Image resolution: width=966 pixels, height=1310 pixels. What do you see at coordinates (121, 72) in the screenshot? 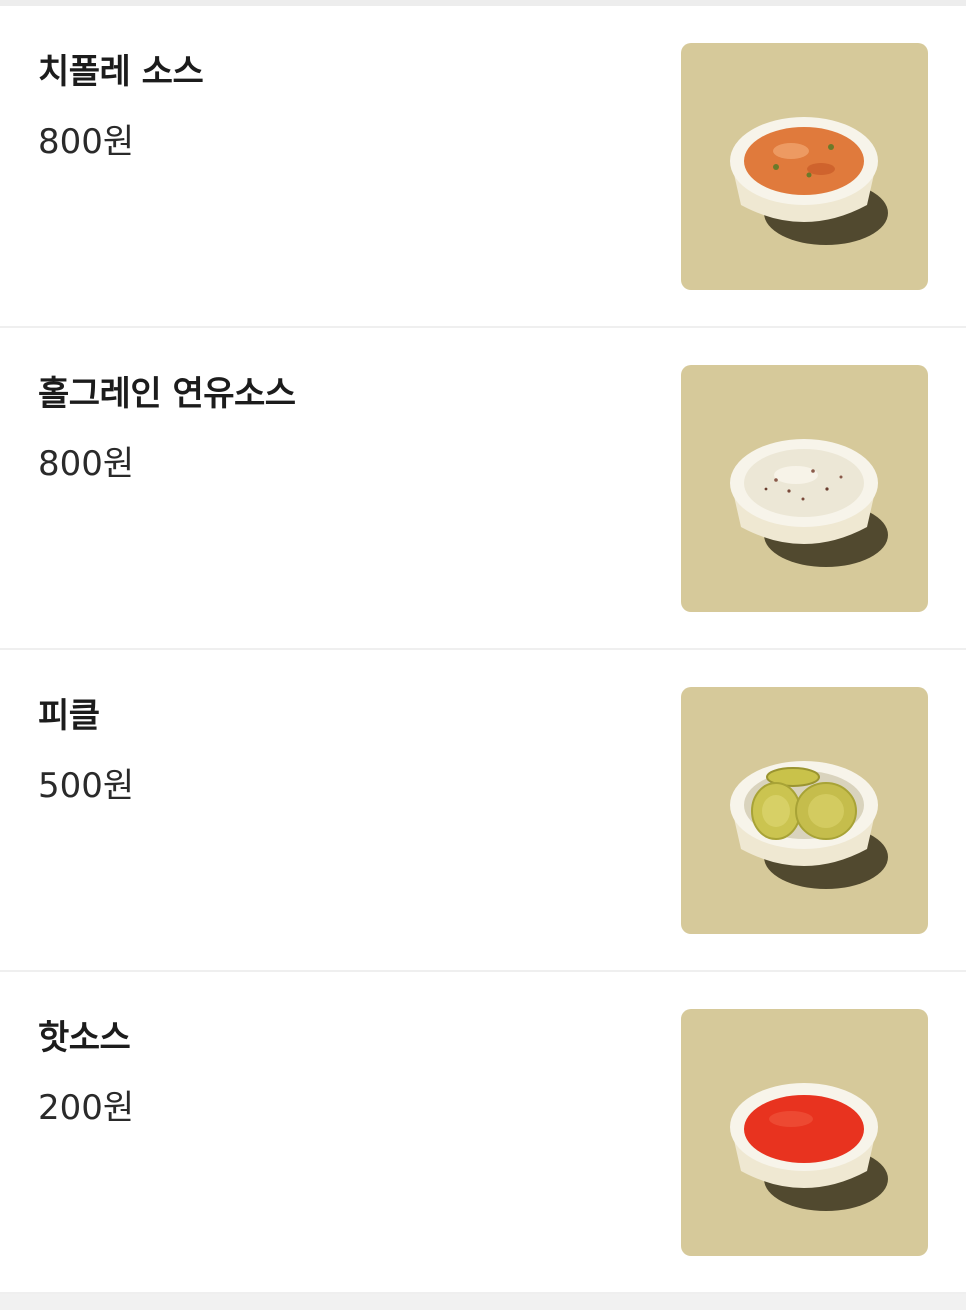
I see `item-name: 치폴레 소스` at bounding box center [121, 72].